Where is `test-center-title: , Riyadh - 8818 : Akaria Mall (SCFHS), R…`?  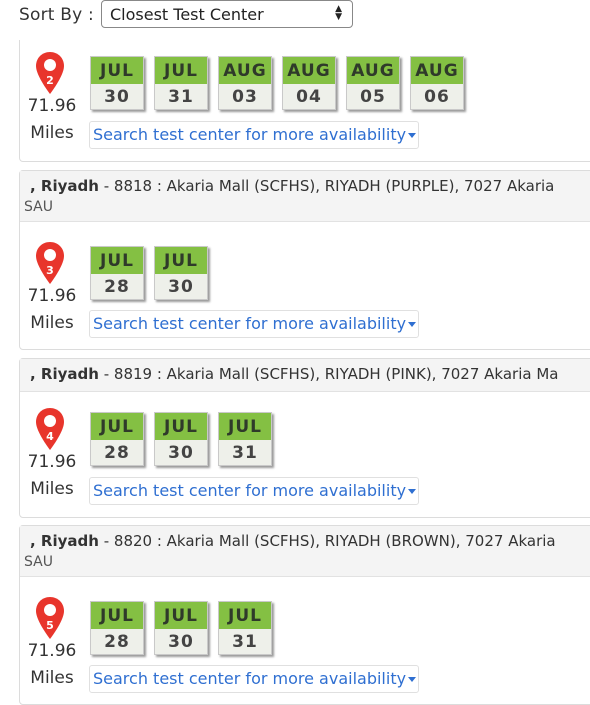
test-center-title: , Riyadh - 8818 : Akaria Mall (SCFHS), R… is located at coordinates (292, 186).